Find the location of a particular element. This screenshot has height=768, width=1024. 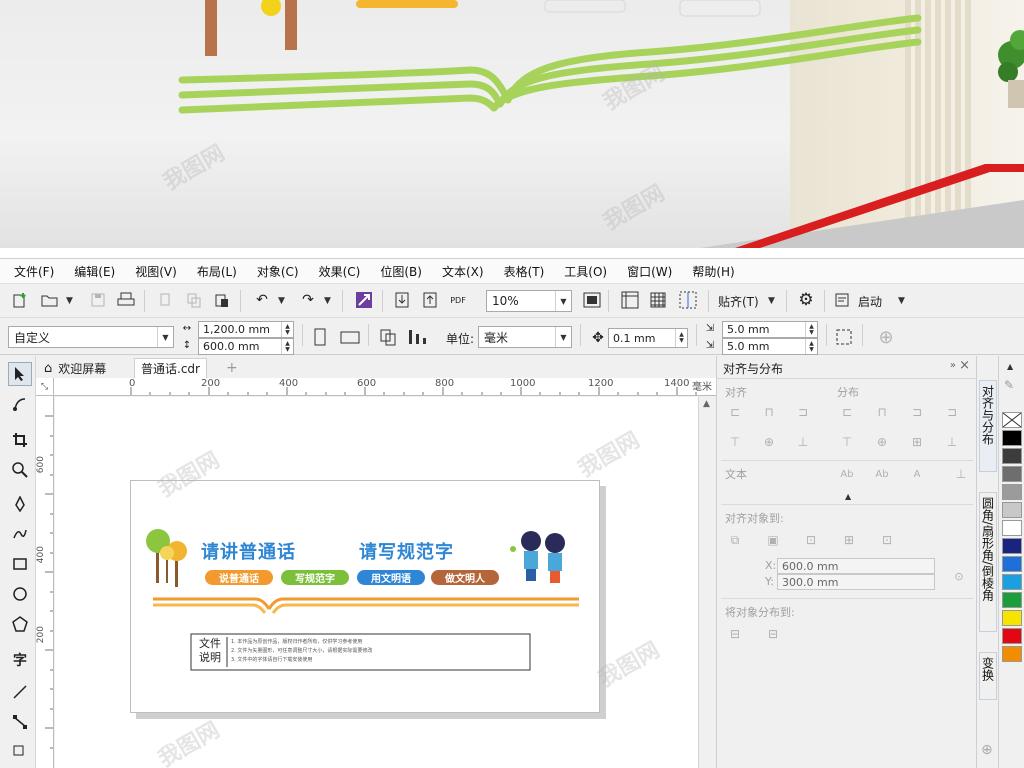

paste-icon is located at coordinates (222, 300).